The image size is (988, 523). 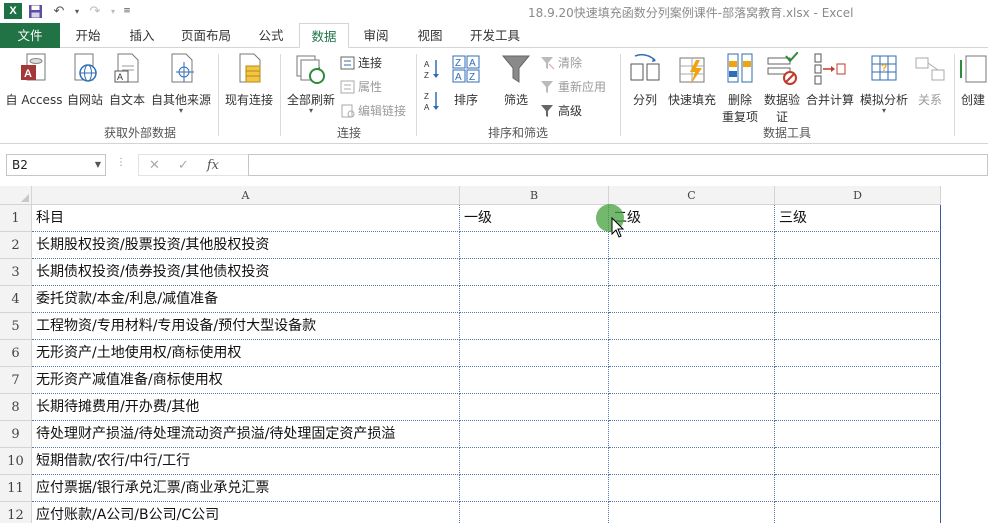 What do you see at coordinates (645, 80) in the screenshot?
I see `text-to-columns-button: 分列` at bounding box center [645, 80].